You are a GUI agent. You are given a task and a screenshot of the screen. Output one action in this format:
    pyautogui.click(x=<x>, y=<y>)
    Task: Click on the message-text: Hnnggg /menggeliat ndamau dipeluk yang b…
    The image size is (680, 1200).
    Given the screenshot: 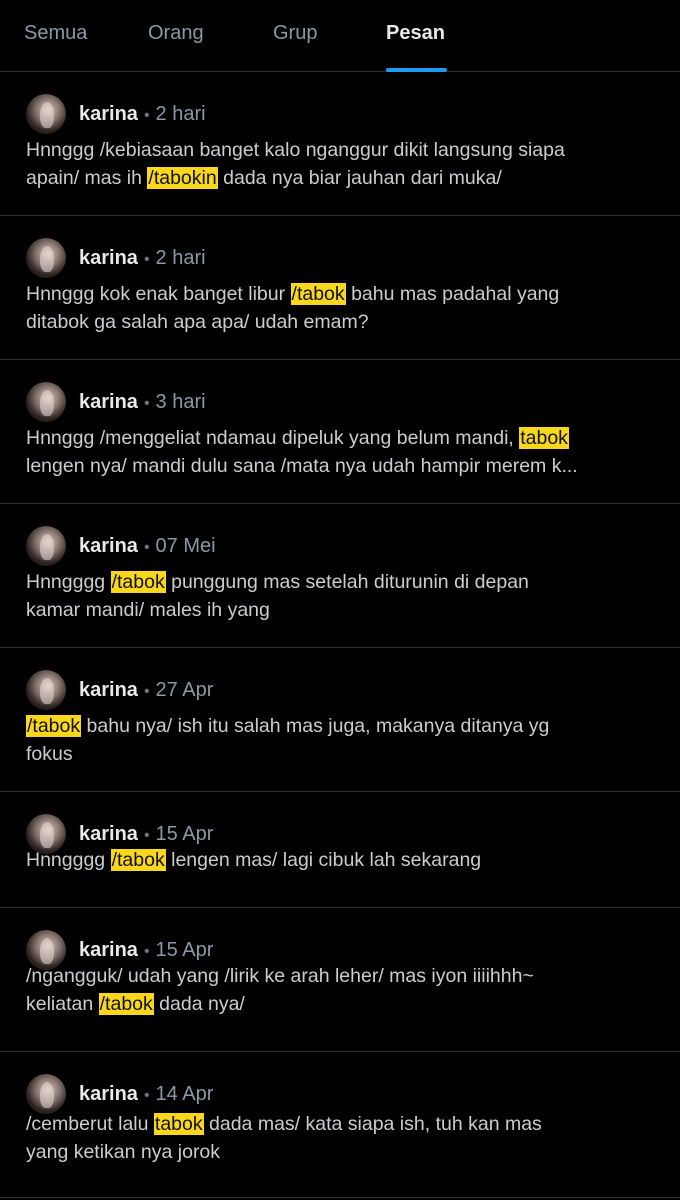 What is the action you would take?
    pyautogui.click(x=341, y=452)
    